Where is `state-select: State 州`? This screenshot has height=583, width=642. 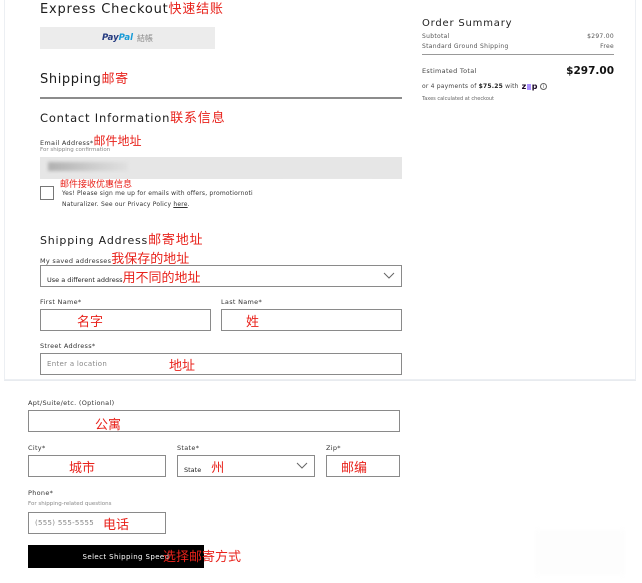 state-select: State 州 is located at coordinates (246, 466).